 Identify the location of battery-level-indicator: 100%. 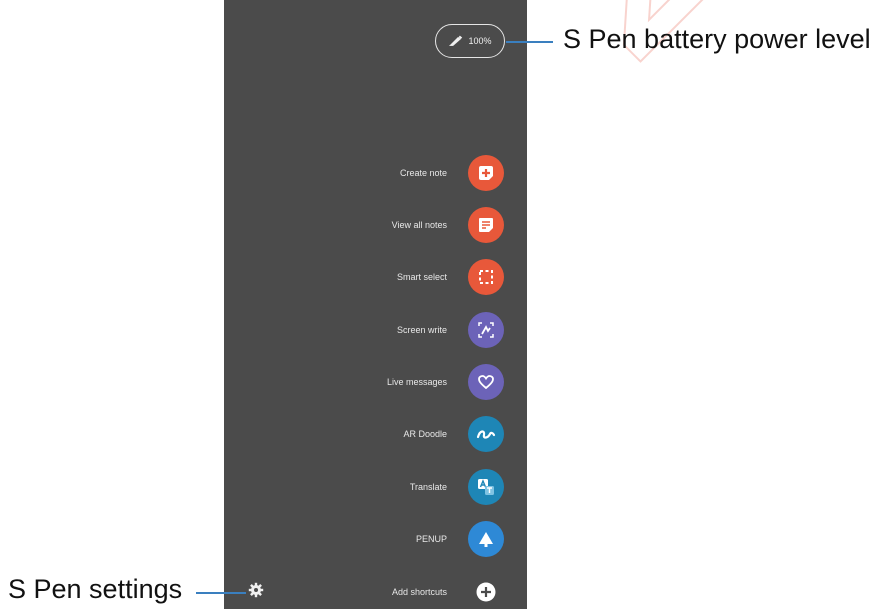
(470, 41).